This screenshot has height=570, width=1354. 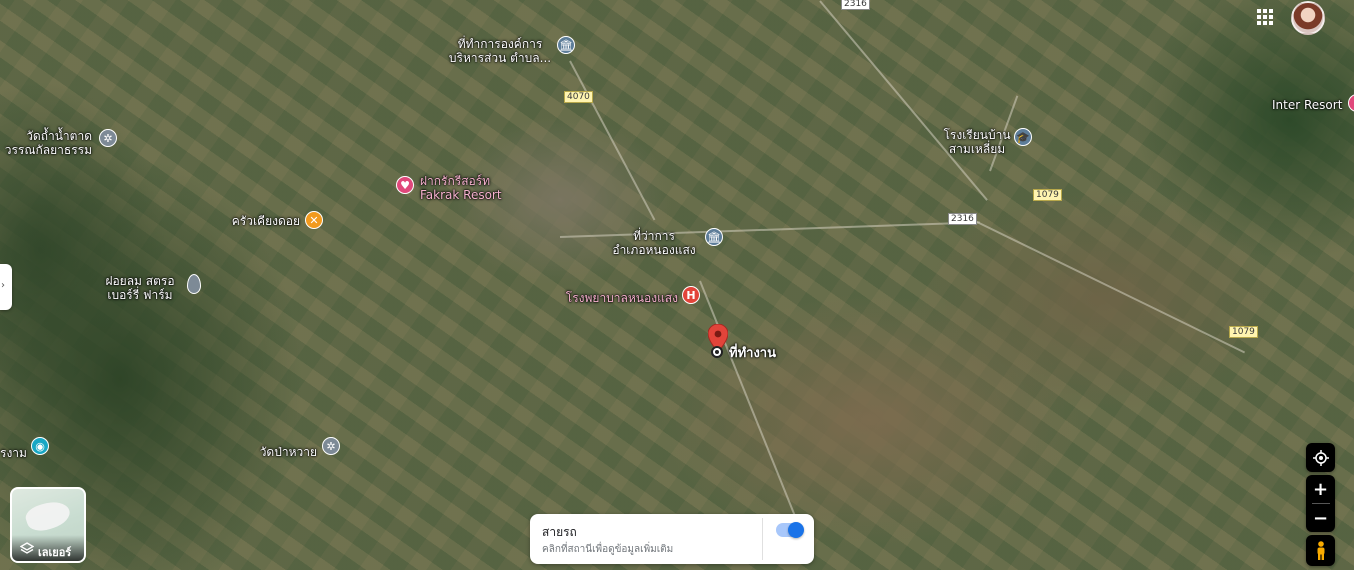 What do you see at coordinates (194, 284) in the screenshot?
I see `pin-icon` at bounding box center [194, 284].